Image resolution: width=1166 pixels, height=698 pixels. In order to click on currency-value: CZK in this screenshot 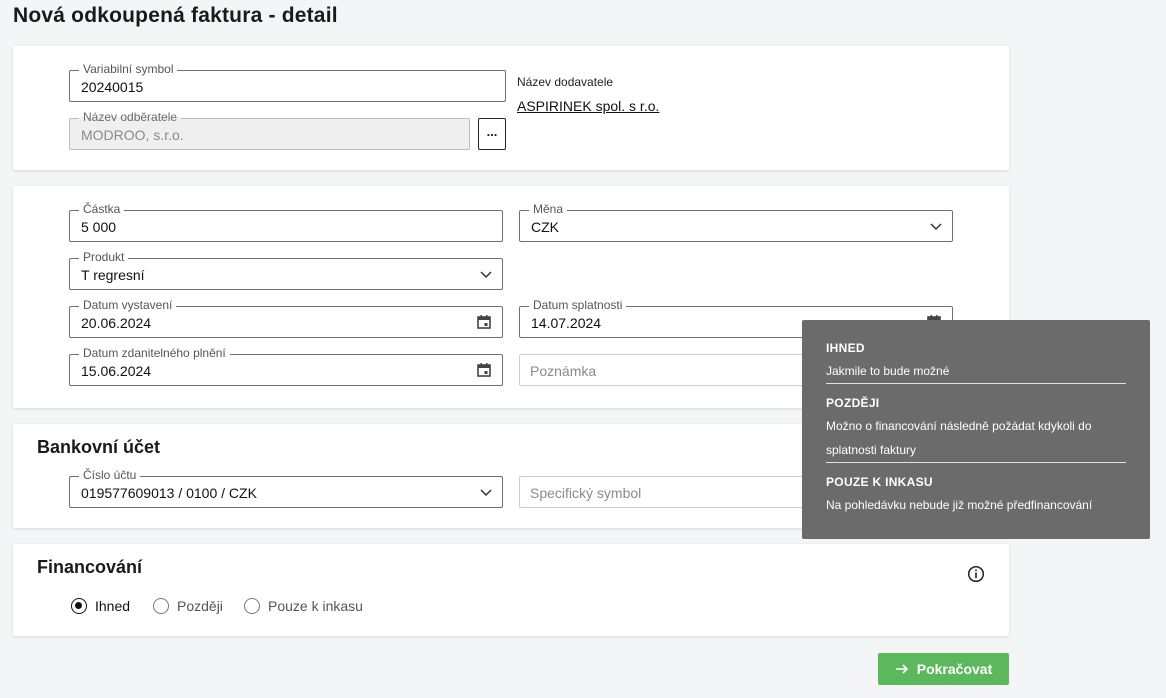, I will do `click(545, 227)`.